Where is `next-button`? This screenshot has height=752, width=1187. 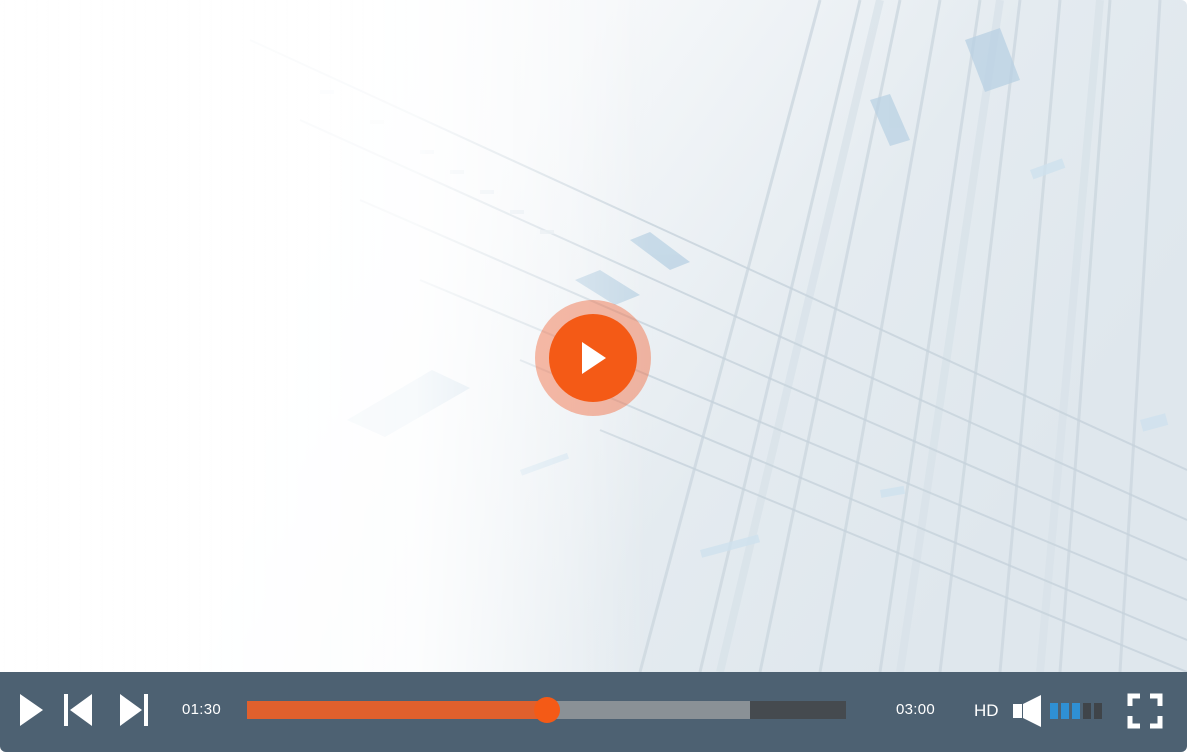 next-button is located at coordinates (134, 710).